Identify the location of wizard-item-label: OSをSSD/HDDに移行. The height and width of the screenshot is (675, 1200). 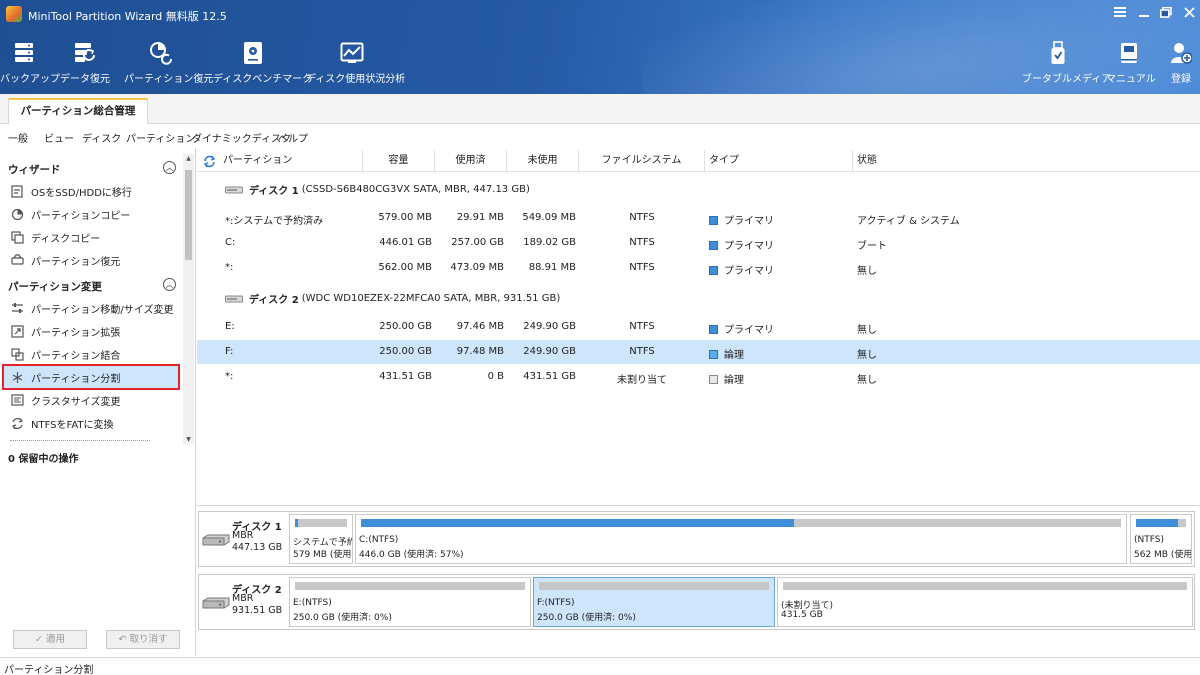
(81, 193).